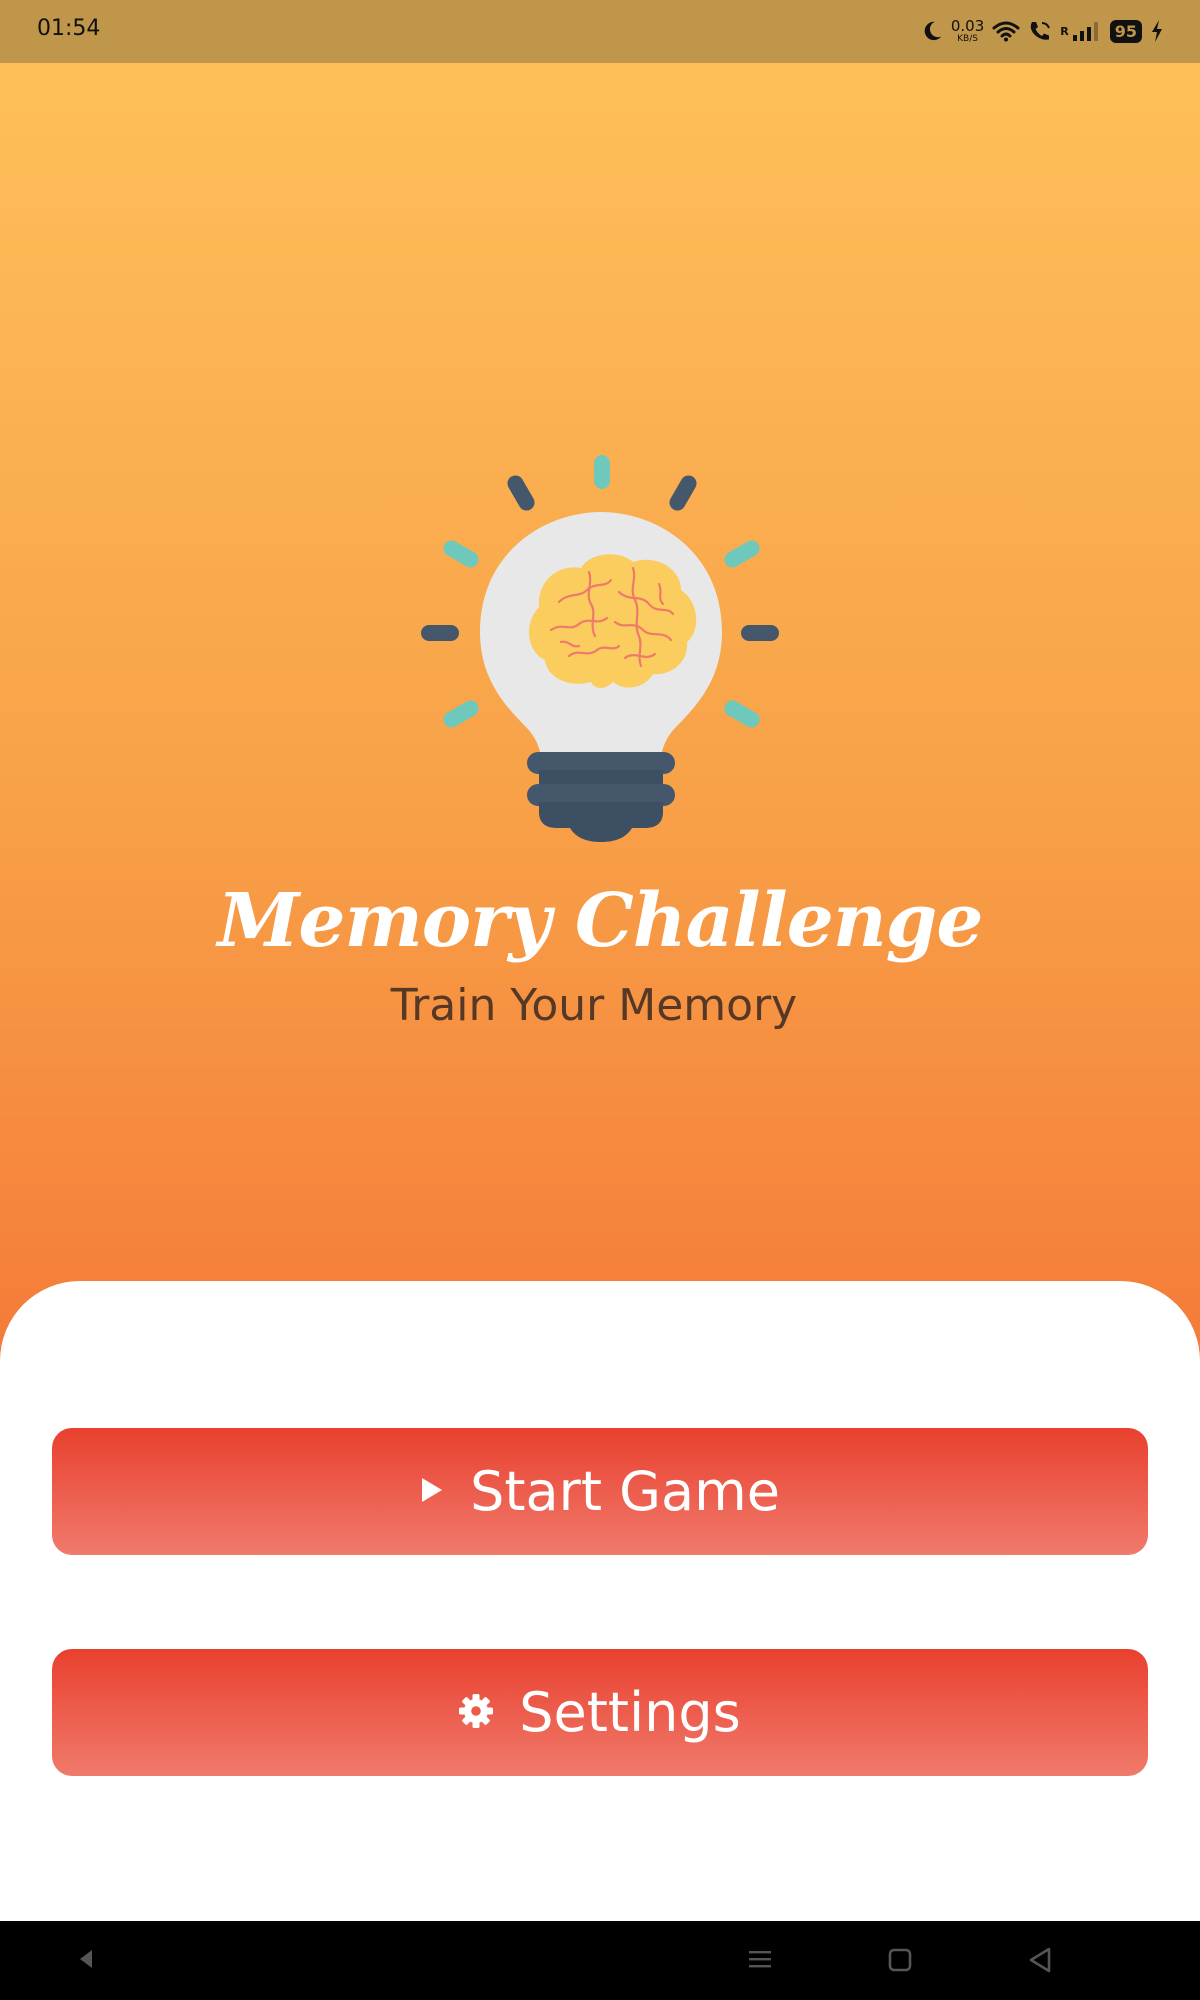  I want to click on network-speed-value: 0.03, so click(967, 25).